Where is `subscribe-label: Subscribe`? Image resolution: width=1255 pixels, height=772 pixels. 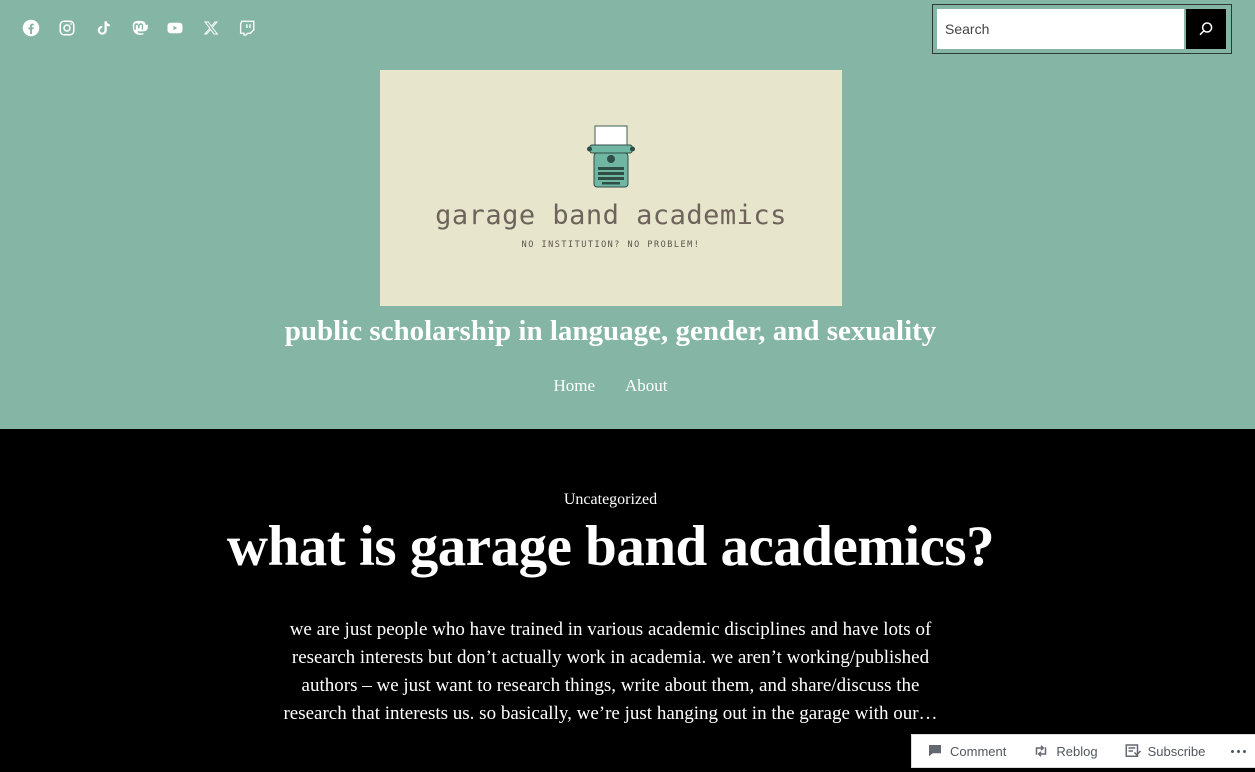 subscribe-label: Subscribe is located at coordinates (1176, 751).